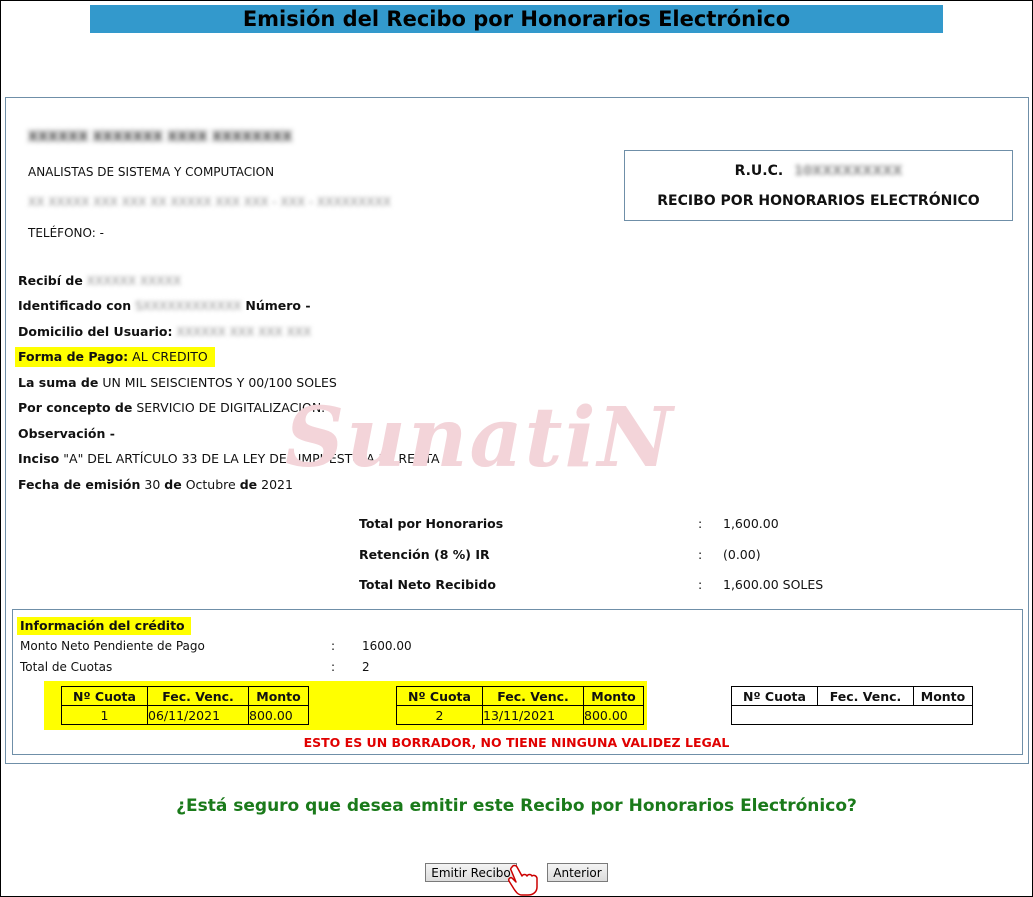 Image resolution: width=1033 pixels, height=897 pixels. What do you see at coordinates (219, 382) in the screenshot?
I see `suma-value: UN MIL SEISCIENTOS Y 00/100 SOLES` at bounding box center [219, 382].